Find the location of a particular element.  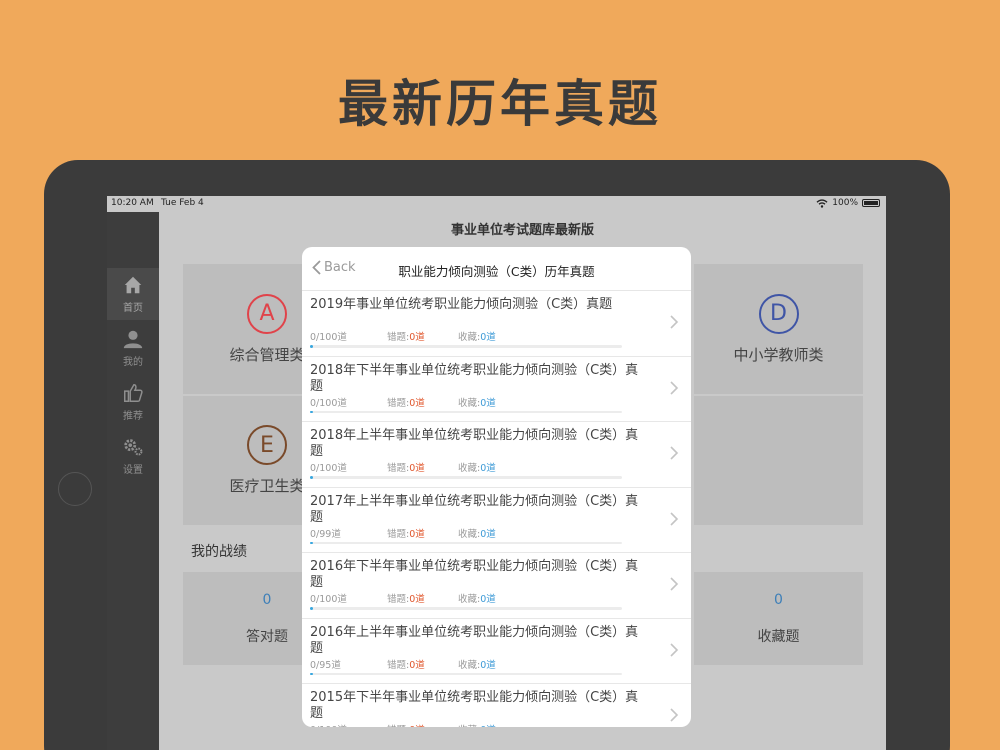

exam-title: 2016年下半年事业单位统考职业能力倾向测验（C类）真题 is located at coordinates (474, 574).